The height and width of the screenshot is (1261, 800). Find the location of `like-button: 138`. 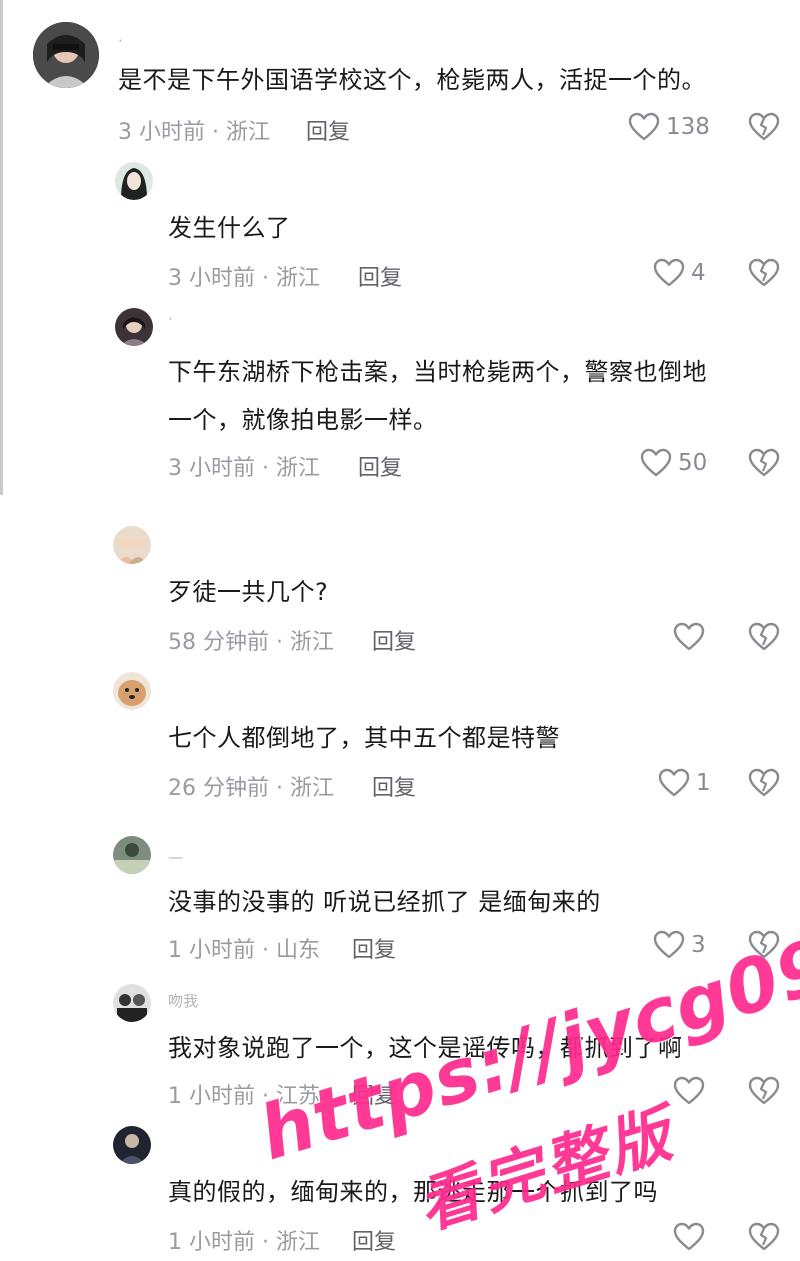

like-button: 138 is located at coordinates (669, 127).